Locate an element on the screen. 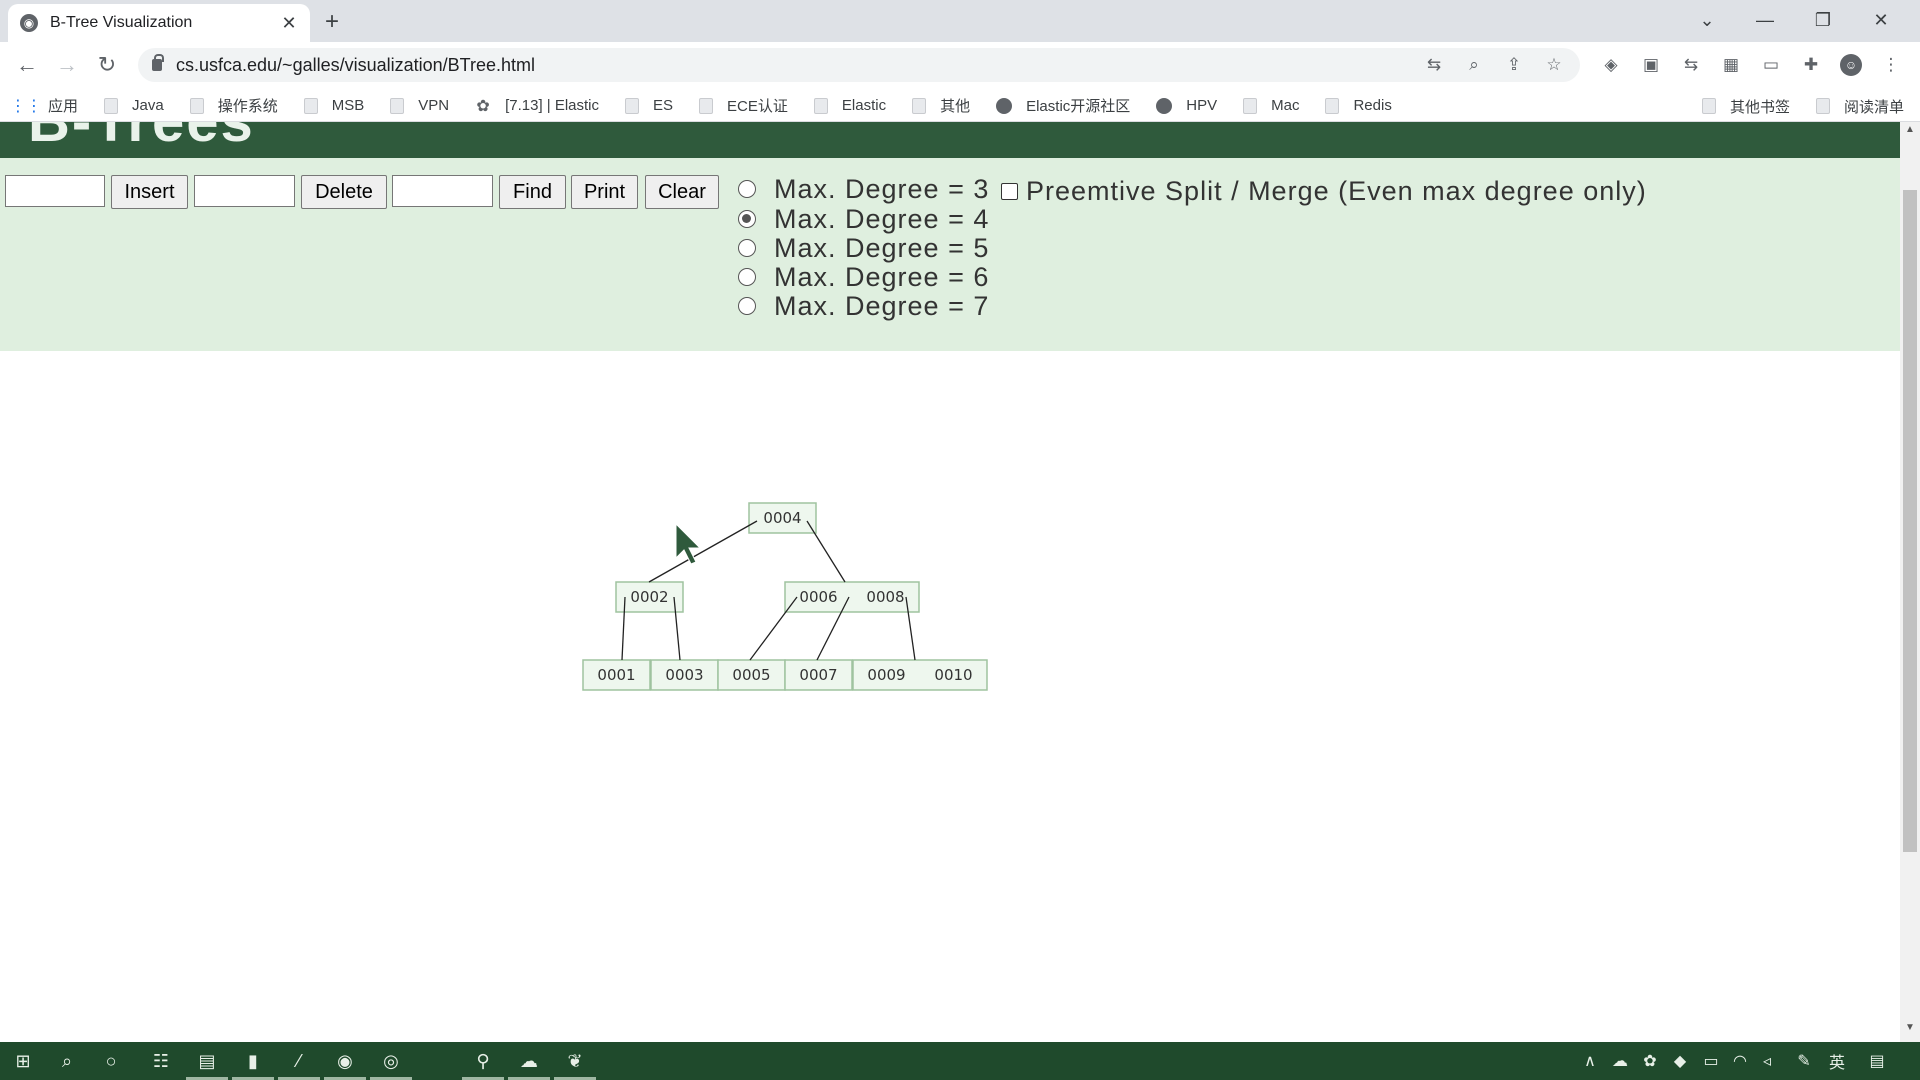 This screenshot has height=1080, width=1920. degree-label: Max. Degree = 4 is located at coordinates (882, 218).